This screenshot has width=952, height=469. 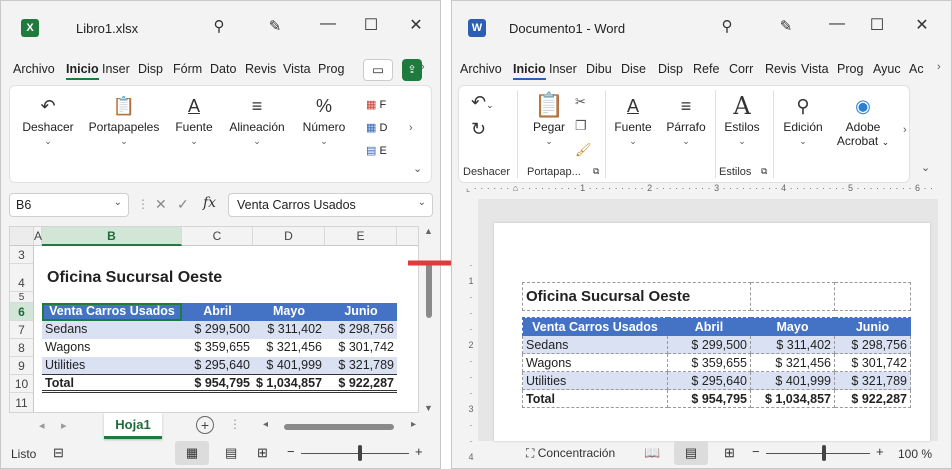 I want to click on print-layout-icon: ▤, so click(x=691, y=453).